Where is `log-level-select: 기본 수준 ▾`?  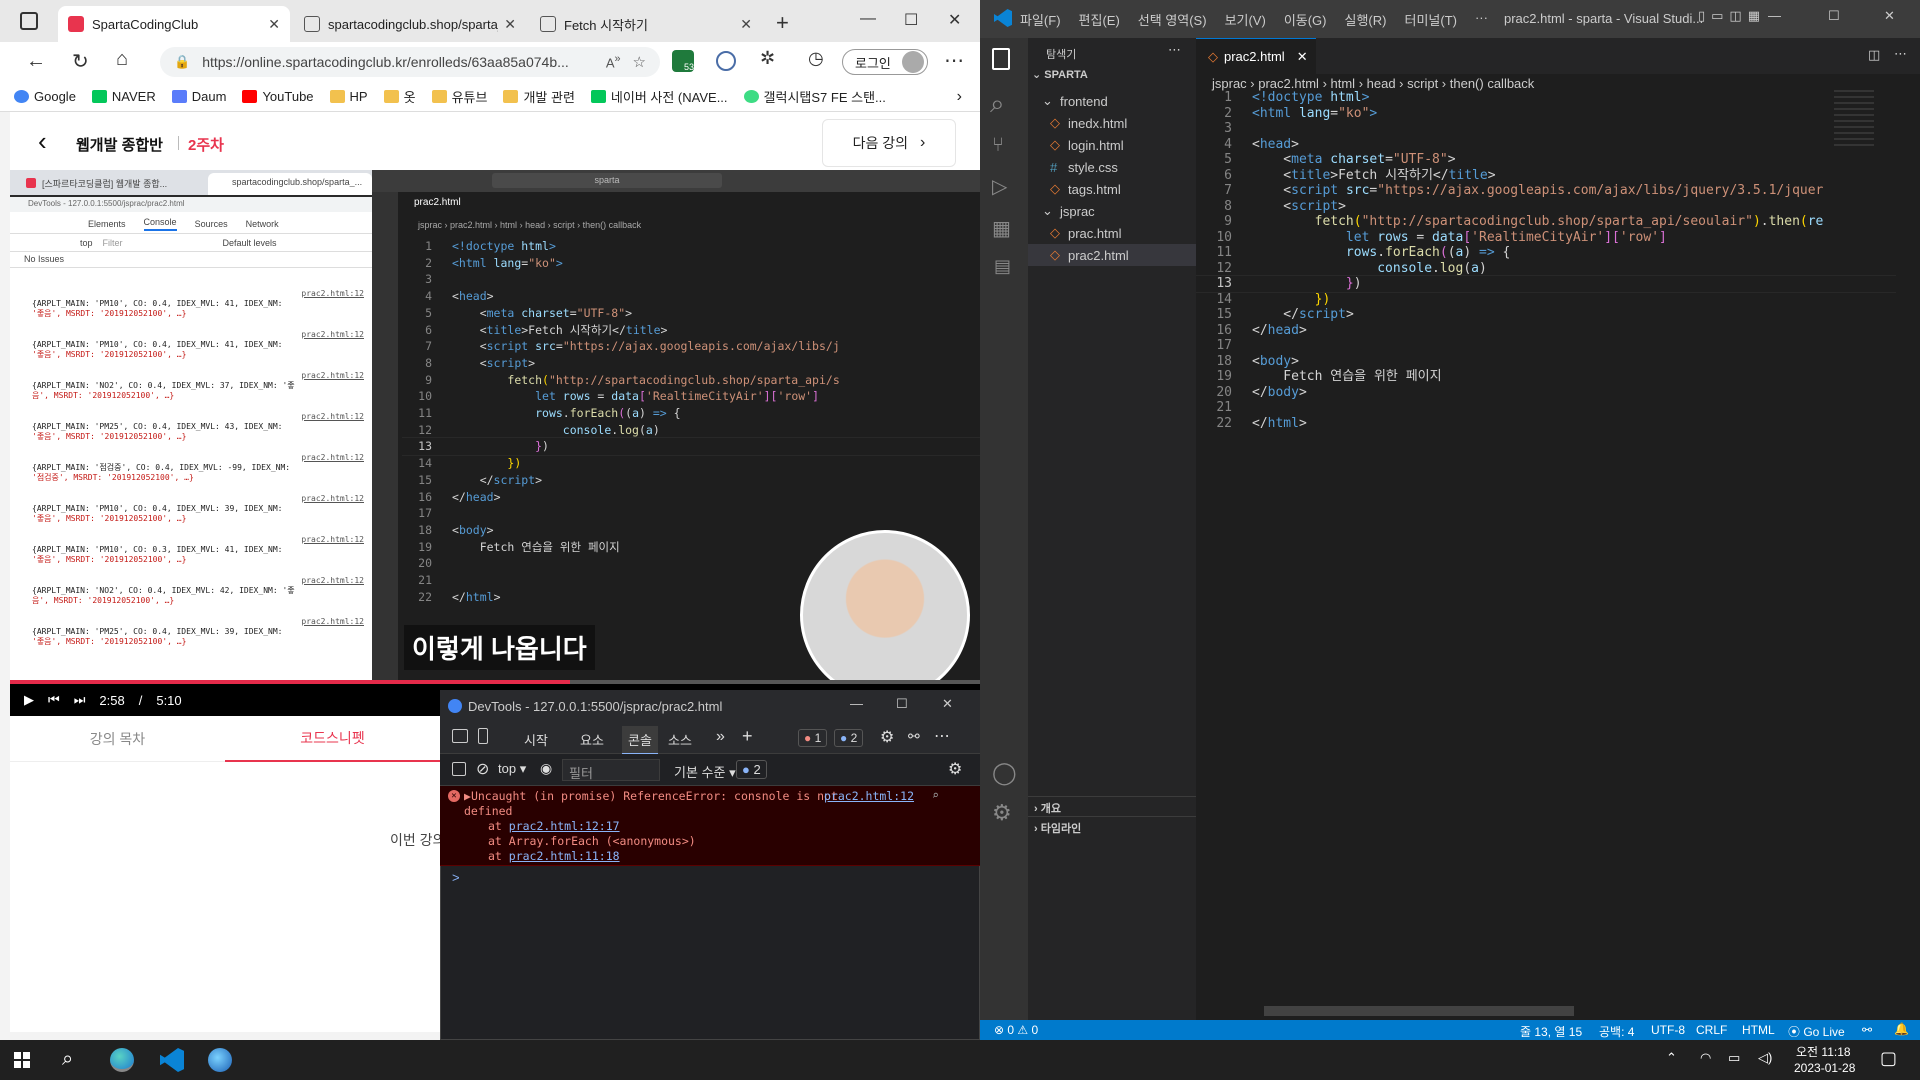
log-level-select: 기본 수준 ▾ is located at coordinates (705, 771).